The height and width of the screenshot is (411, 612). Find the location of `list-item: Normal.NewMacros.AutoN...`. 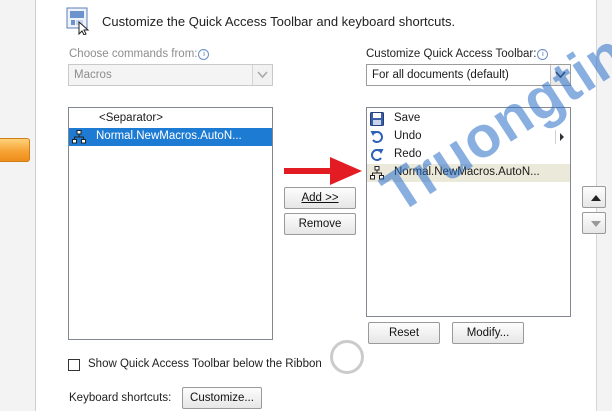

list-item: Normal.NewMacros.AutoN... is located at coordinates (170, 137).